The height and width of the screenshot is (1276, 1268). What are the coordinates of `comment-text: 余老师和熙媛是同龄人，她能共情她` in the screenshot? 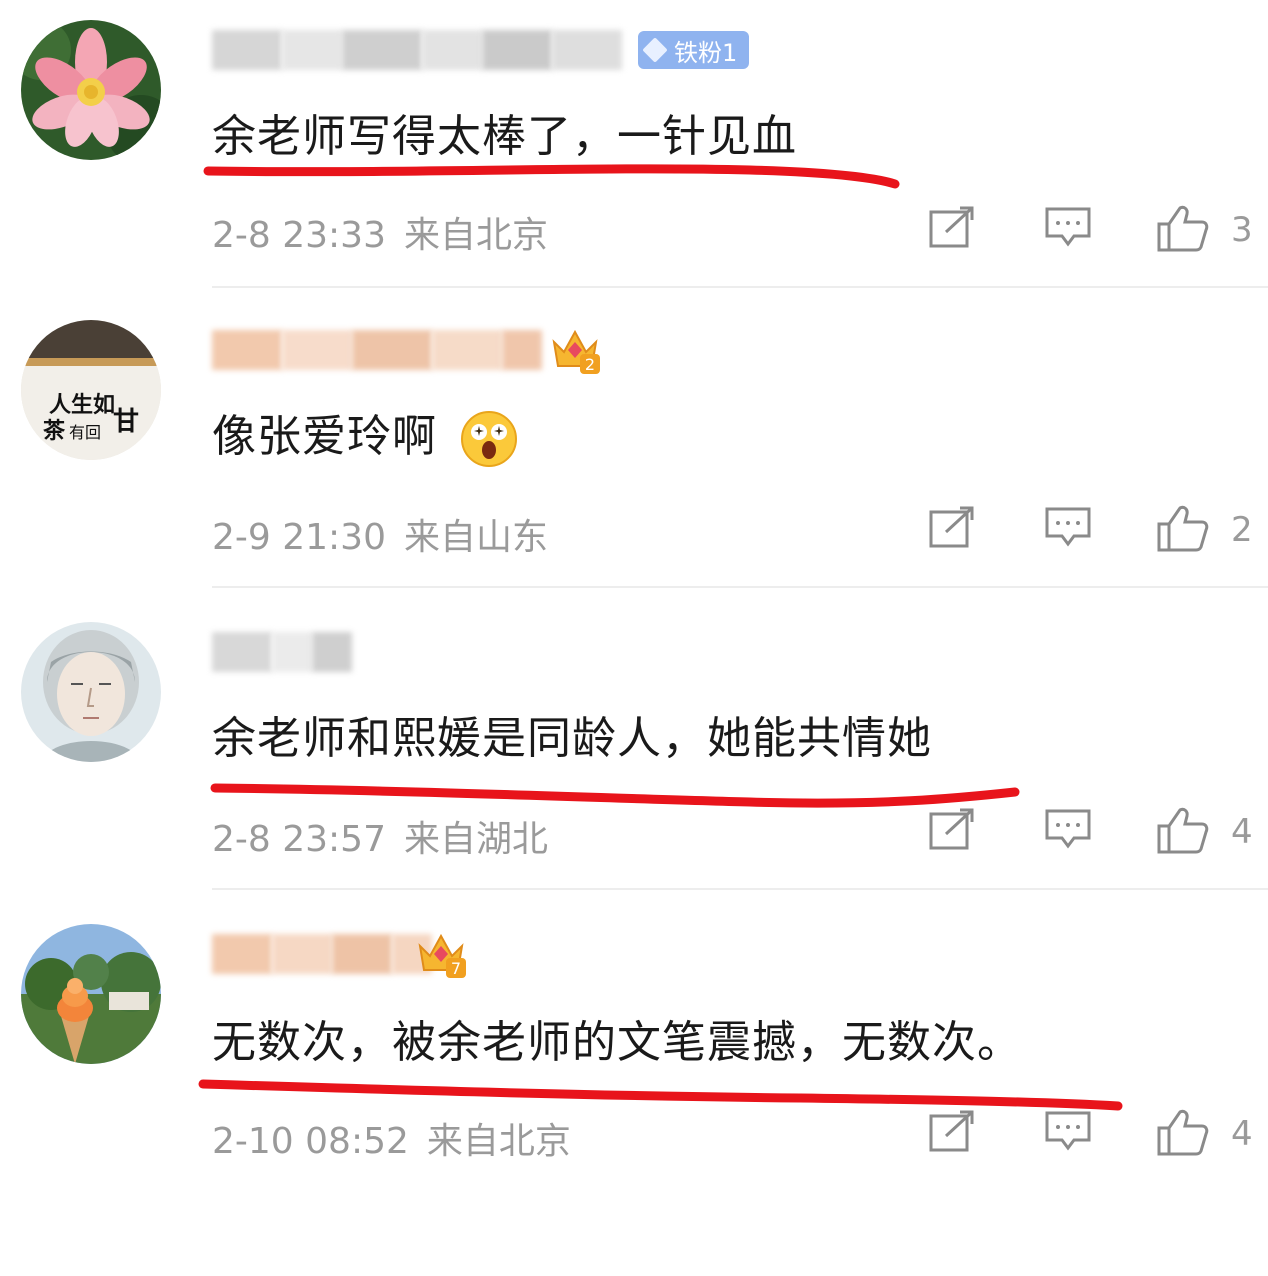 It's located at (572, 738).